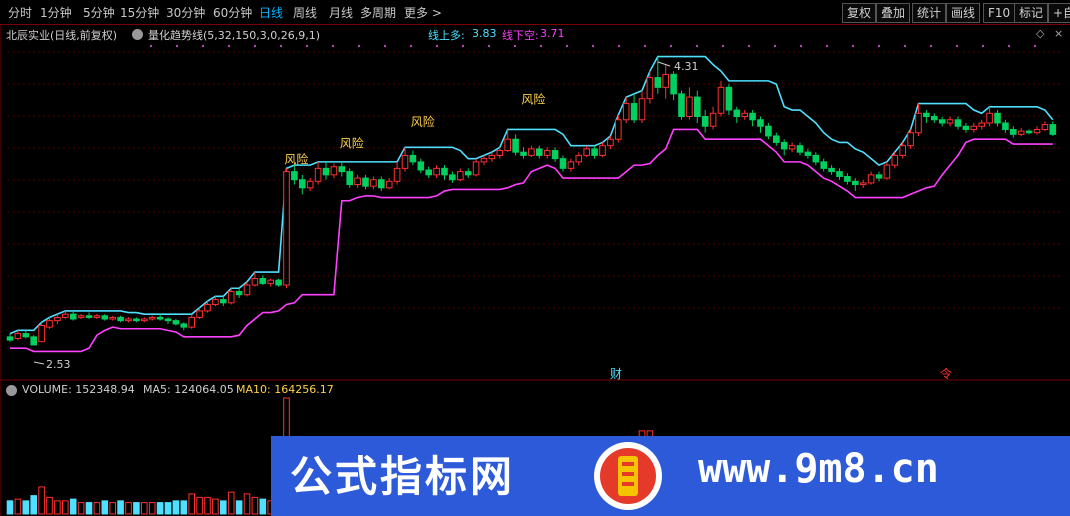  What do you see at coordinates (686, 66) in the screenshot?
I see `high-price-label: 4.31` at bounding box center [686, 66].